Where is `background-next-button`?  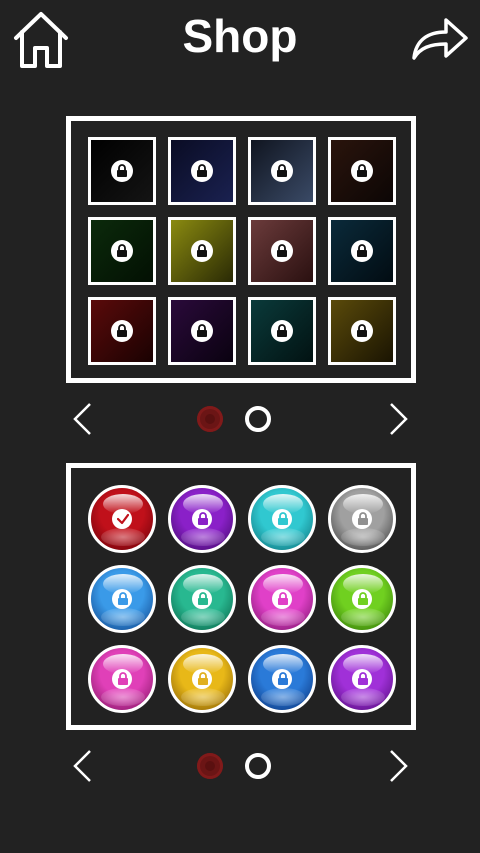
background-next-button is located at coordinates (398, 419).